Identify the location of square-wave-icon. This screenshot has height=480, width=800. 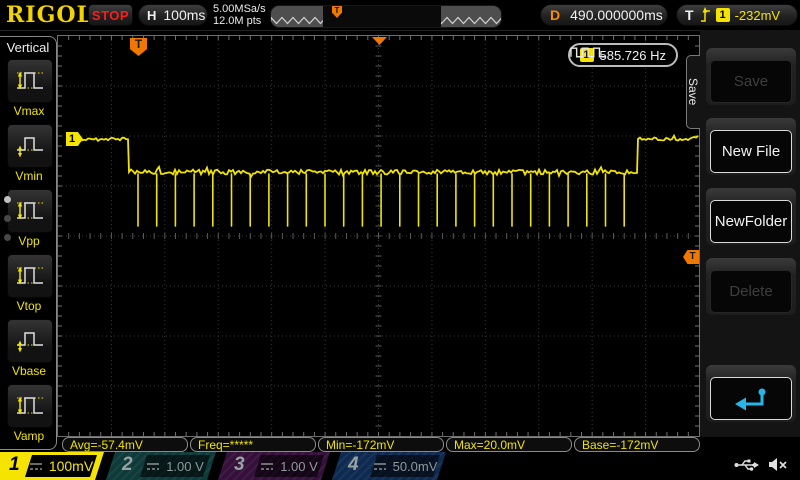
(587, 52).